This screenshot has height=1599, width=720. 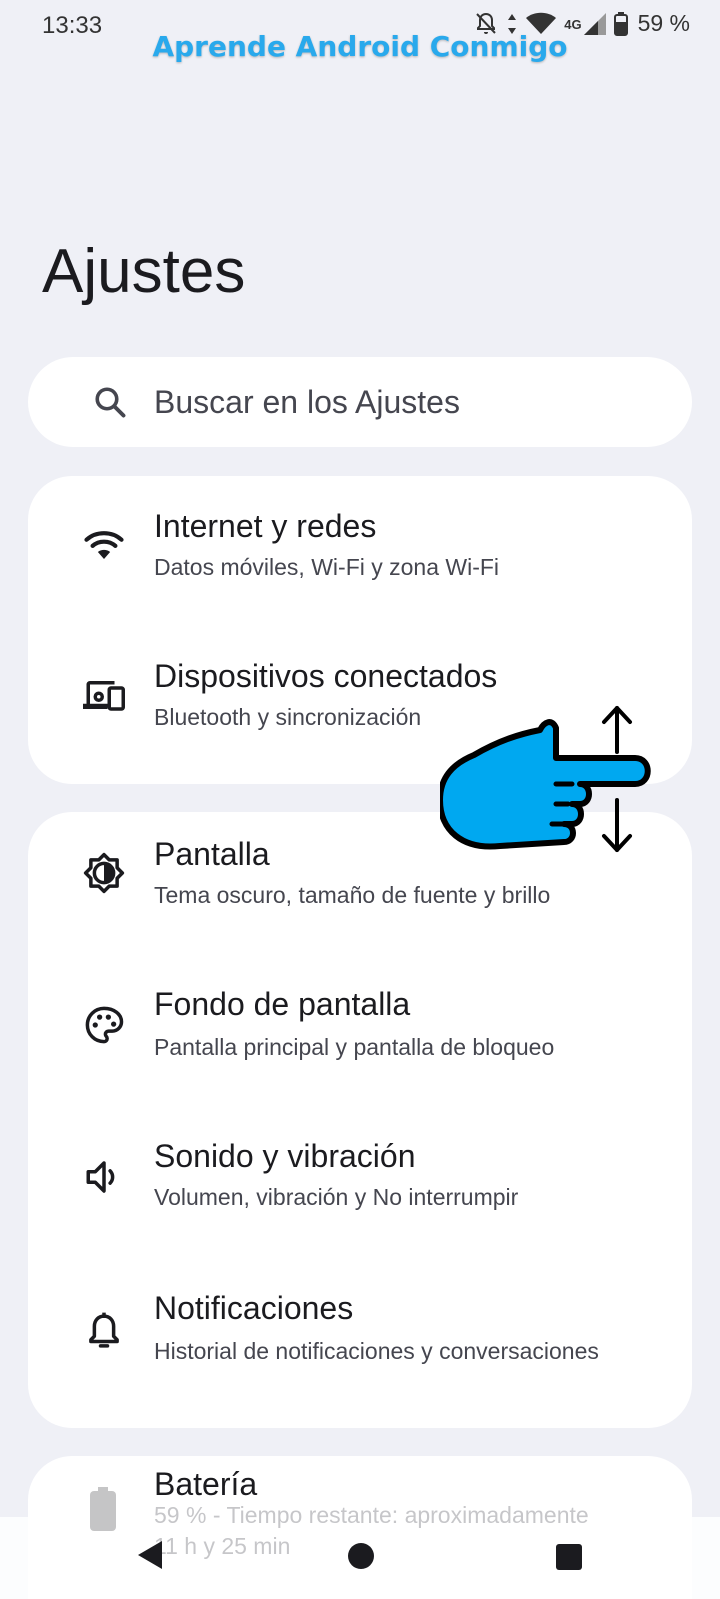 I want to click on settings-item-subtitle: Bluetooth y sincronización, so click(x=288, y=717).